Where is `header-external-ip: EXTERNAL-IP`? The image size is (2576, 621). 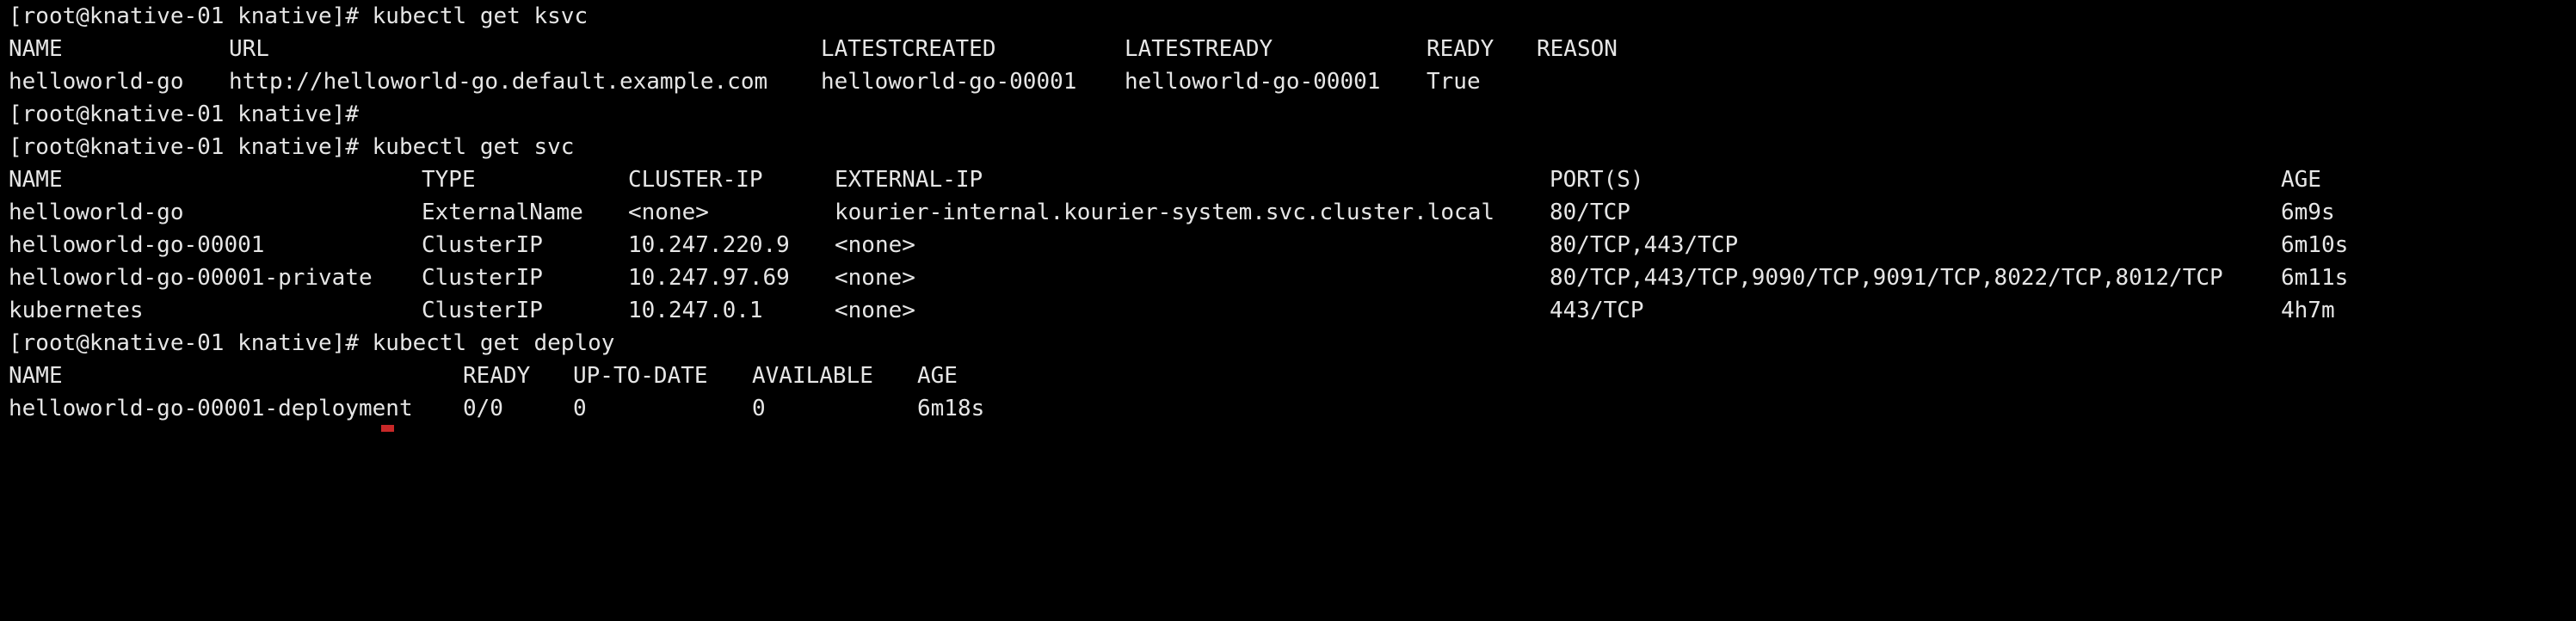
header-external-ip: EXTERNAL-IP is located at coordinates (909, 180).